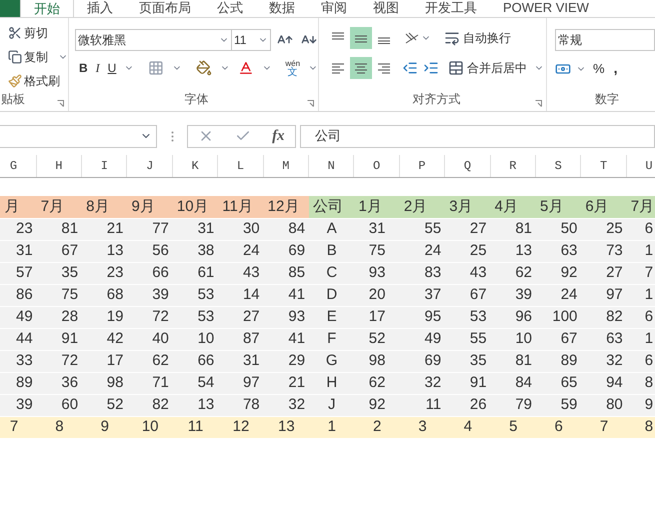 This screenshot has width=655, height=510. What do you see at coordinates (18, 361) in the screenshot?
I see `table-cell: 33` at bounding box center [18, 361].